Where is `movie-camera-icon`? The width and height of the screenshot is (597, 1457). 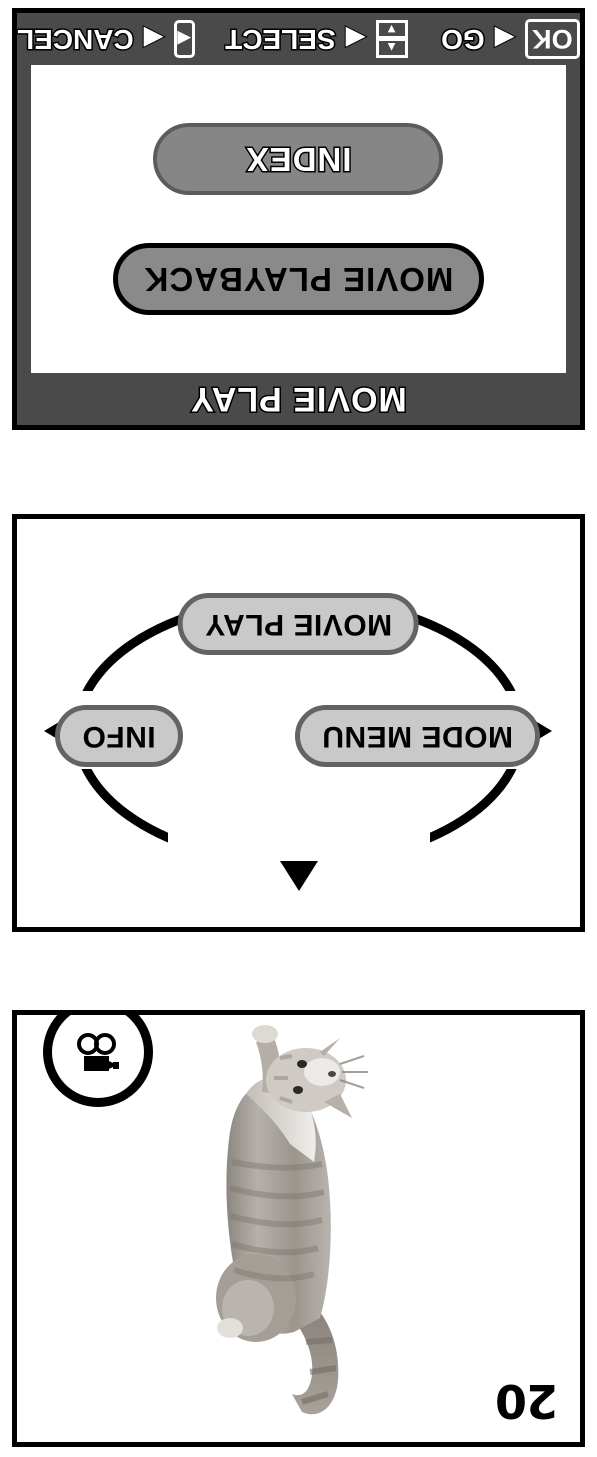
movie-camera-icon is located at coordinates (98, 1061).